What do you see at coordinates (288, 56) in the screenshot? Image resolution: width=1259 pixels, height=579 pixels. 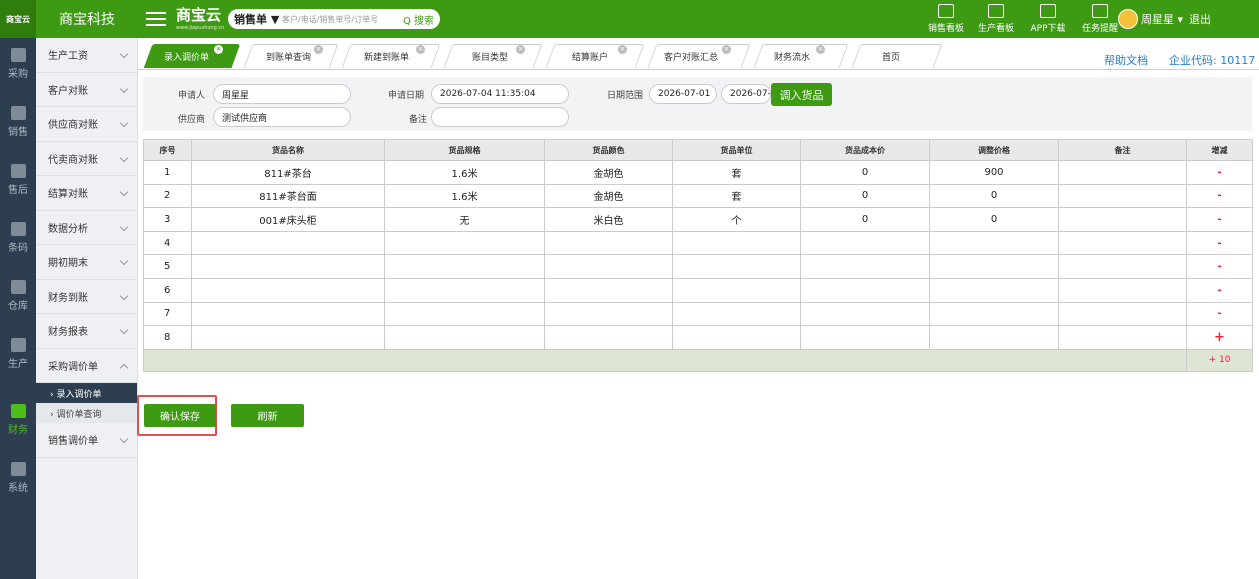 I see `tab-label: 到账单查询` at bounding box center [288, 56].